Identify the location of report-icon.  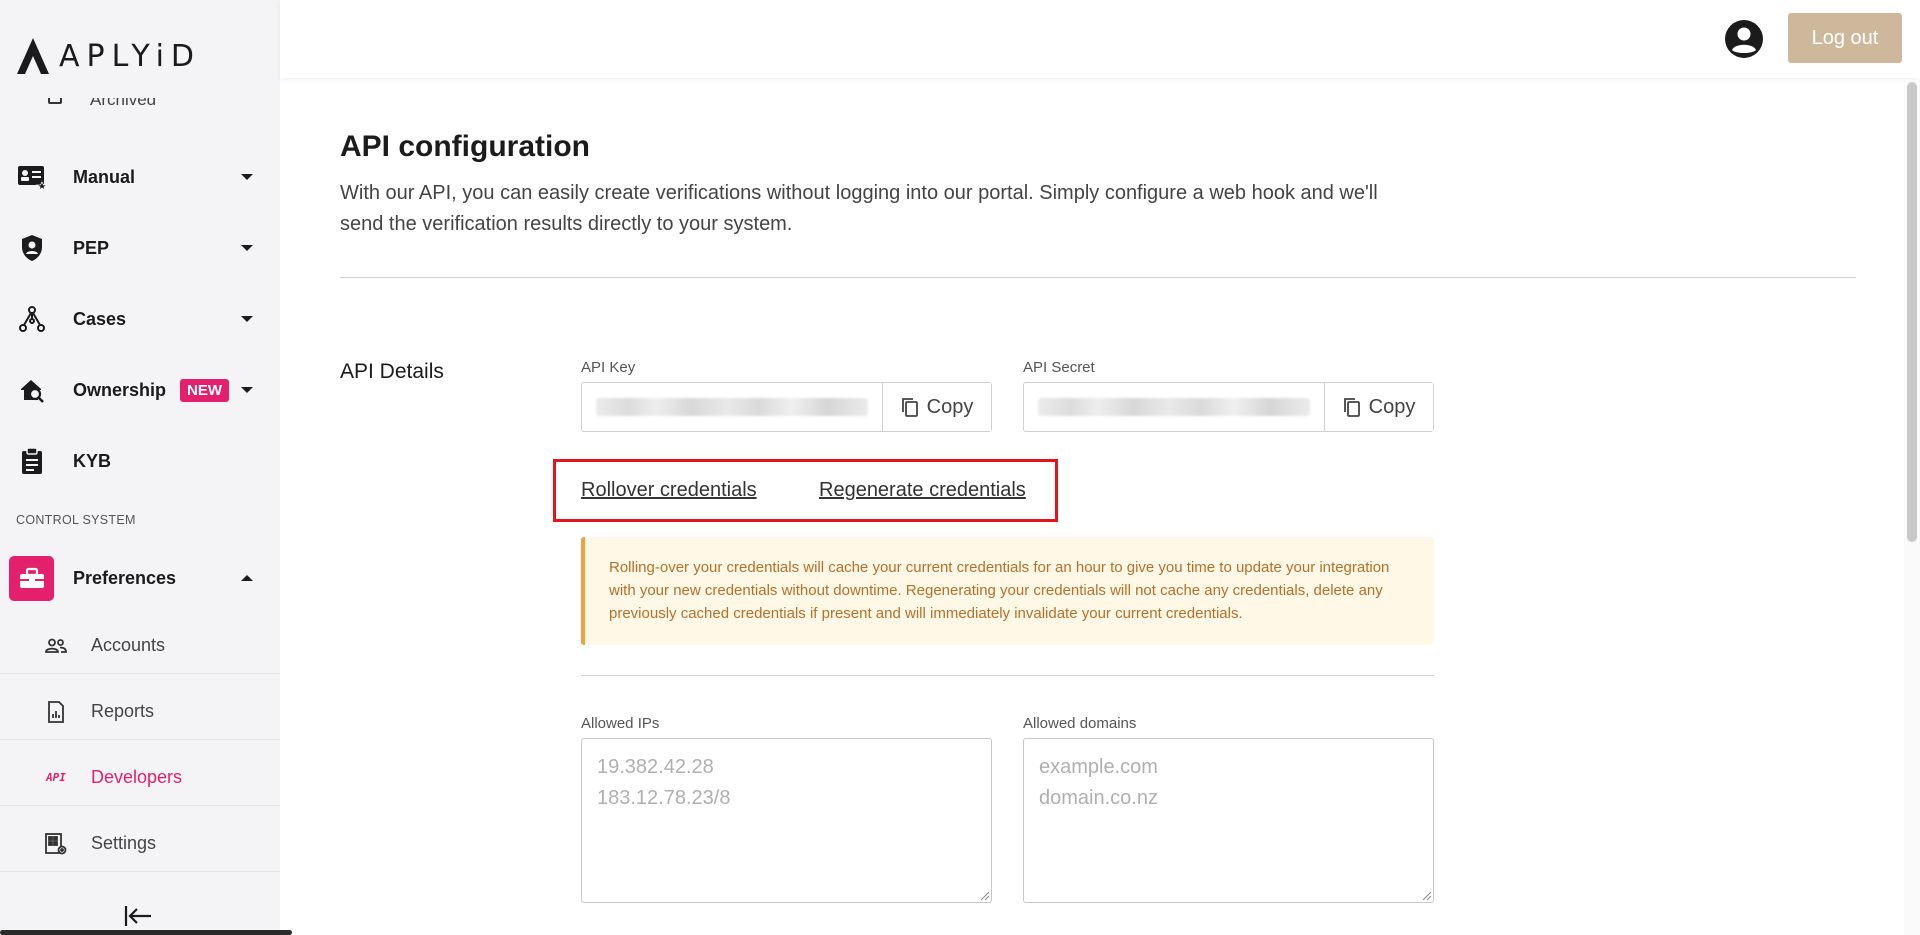
(56, 712).